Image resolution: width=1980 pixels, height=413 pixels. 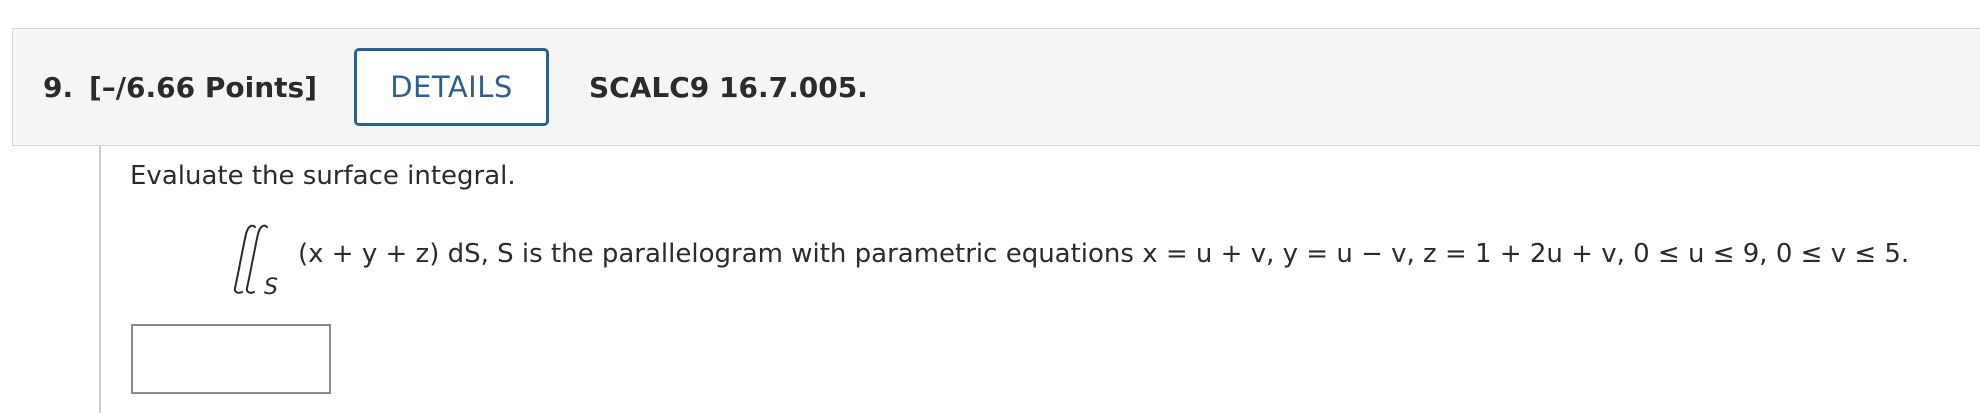 I want to click on question-body-rule, so click(x=100, y=279).